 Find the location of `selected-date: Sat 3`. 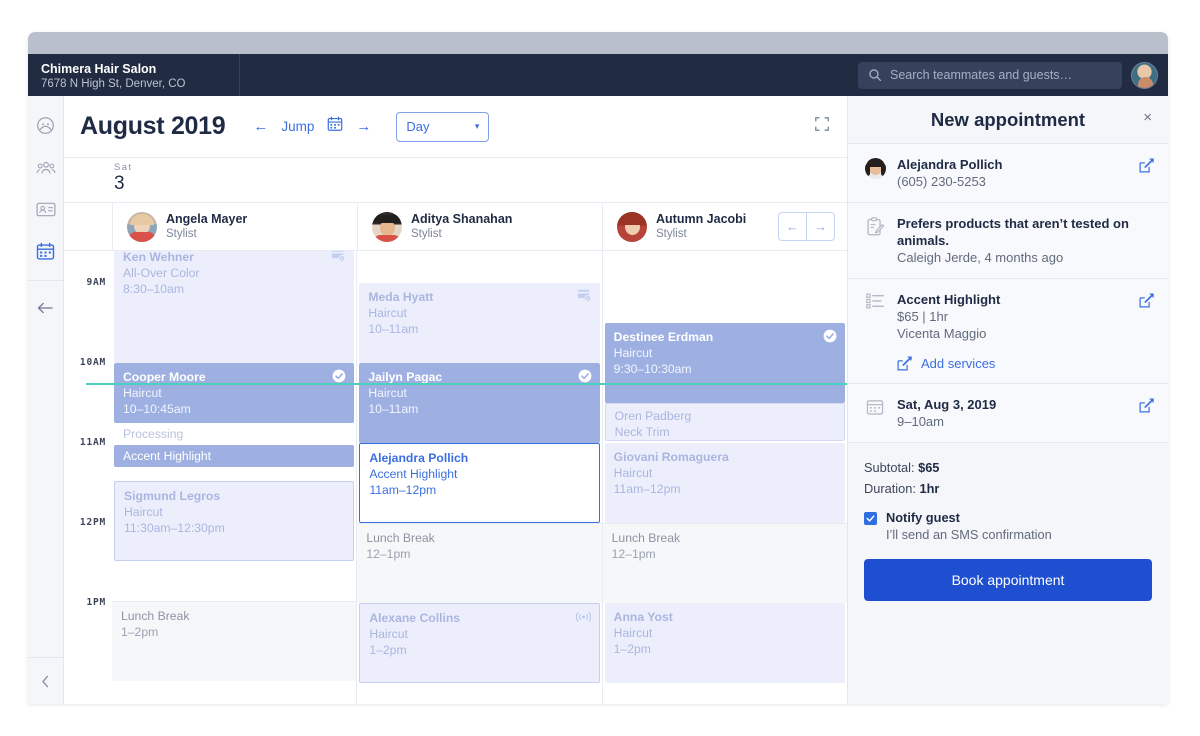

selected-date: Sat 3 is located at coordinates (122, 176).